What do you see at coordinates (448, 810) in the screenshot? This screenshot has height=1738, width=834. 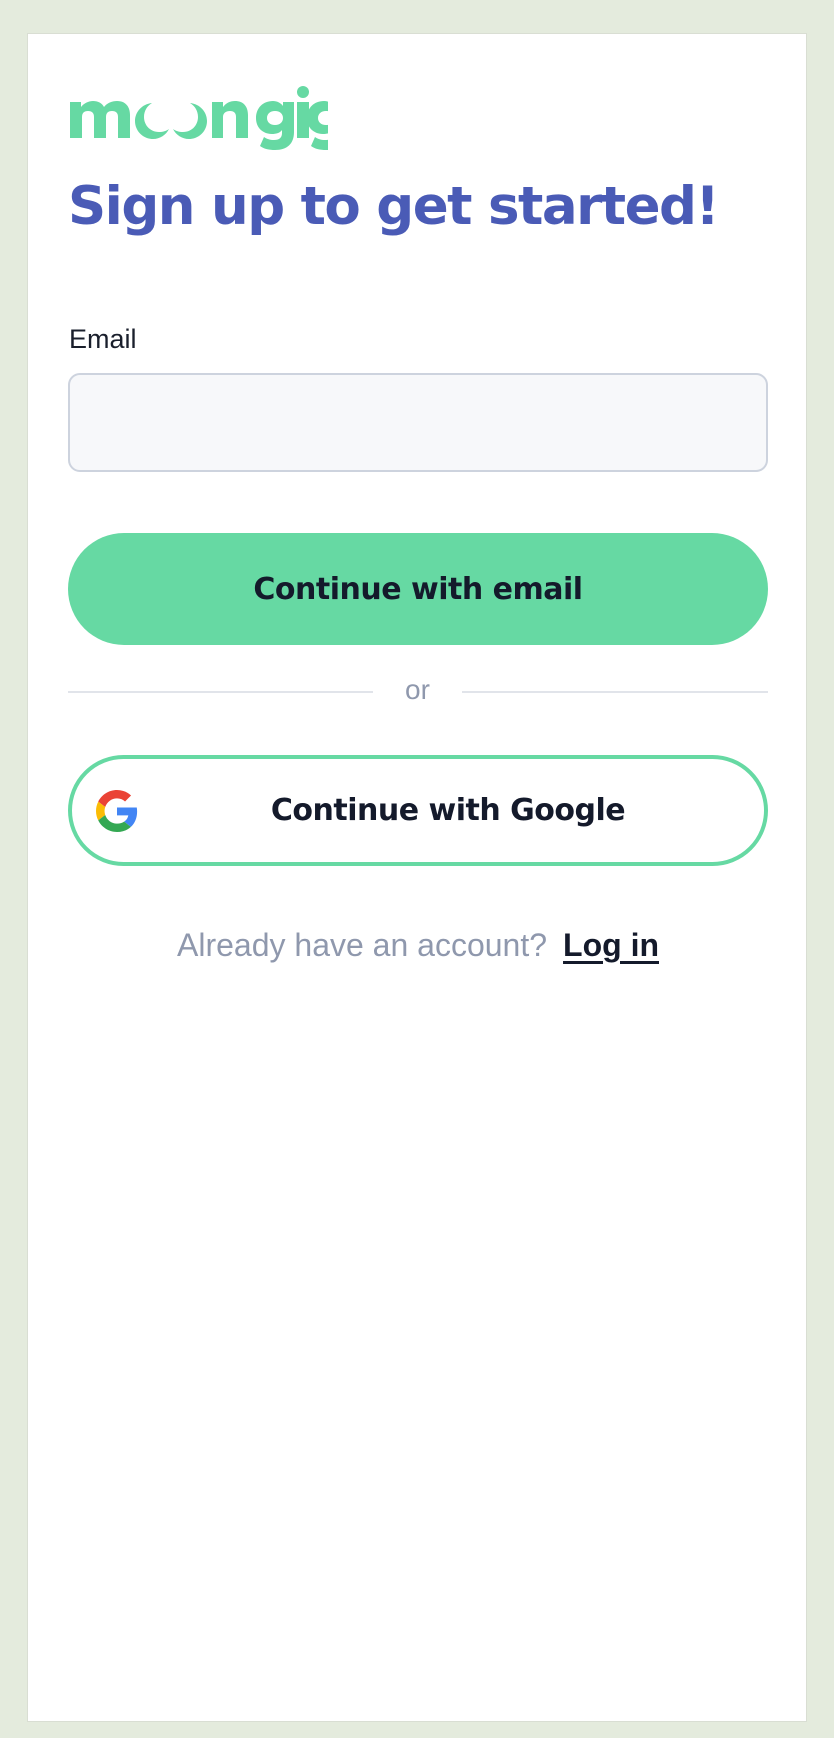 I see `google-button-label: Continue with Google` at bounding box center [448, 810].